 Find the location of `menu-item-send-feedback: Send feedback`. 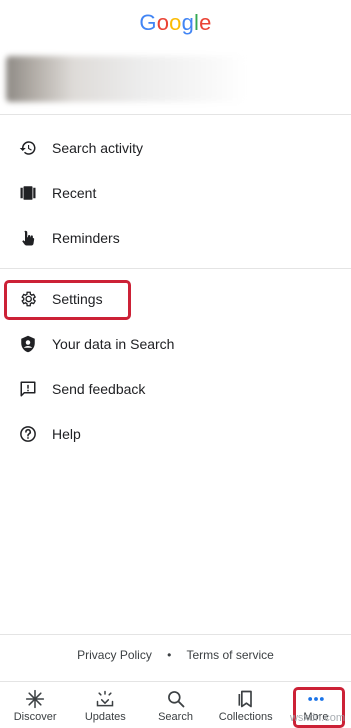

menu-item-send-feedback: Send feedback is located at coordinates (175, 389).